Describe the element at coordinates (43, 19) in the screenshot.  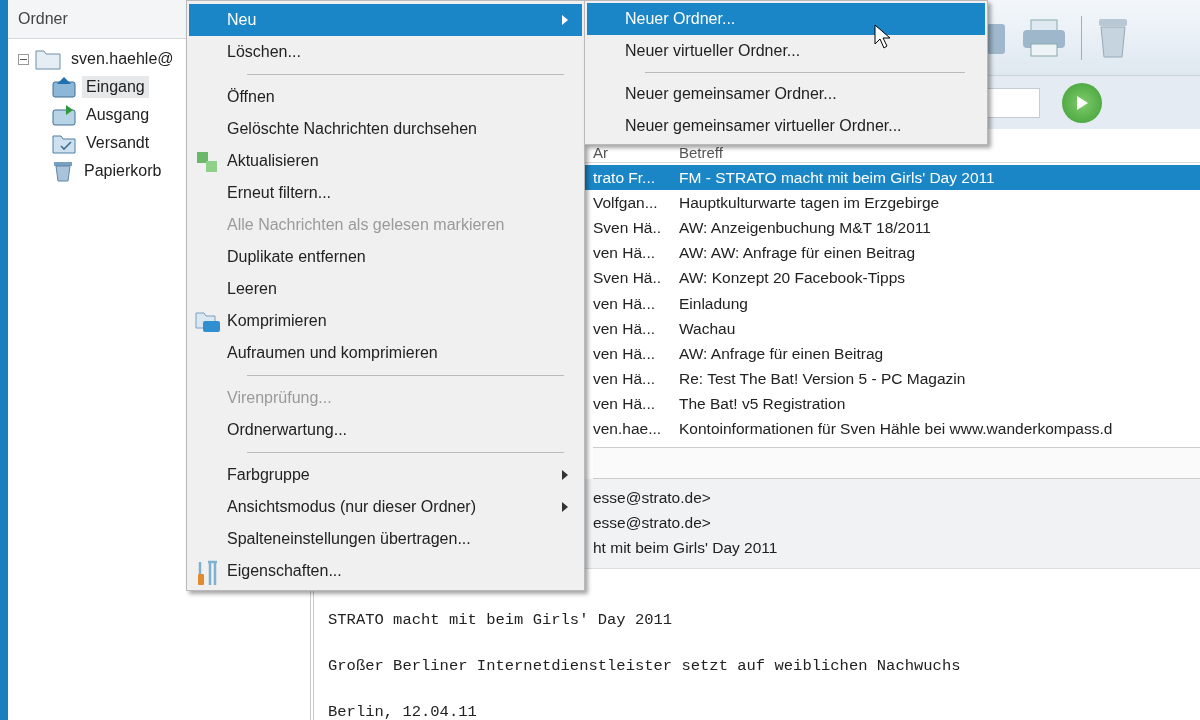
I see `panel-title: Ordner` at that location.